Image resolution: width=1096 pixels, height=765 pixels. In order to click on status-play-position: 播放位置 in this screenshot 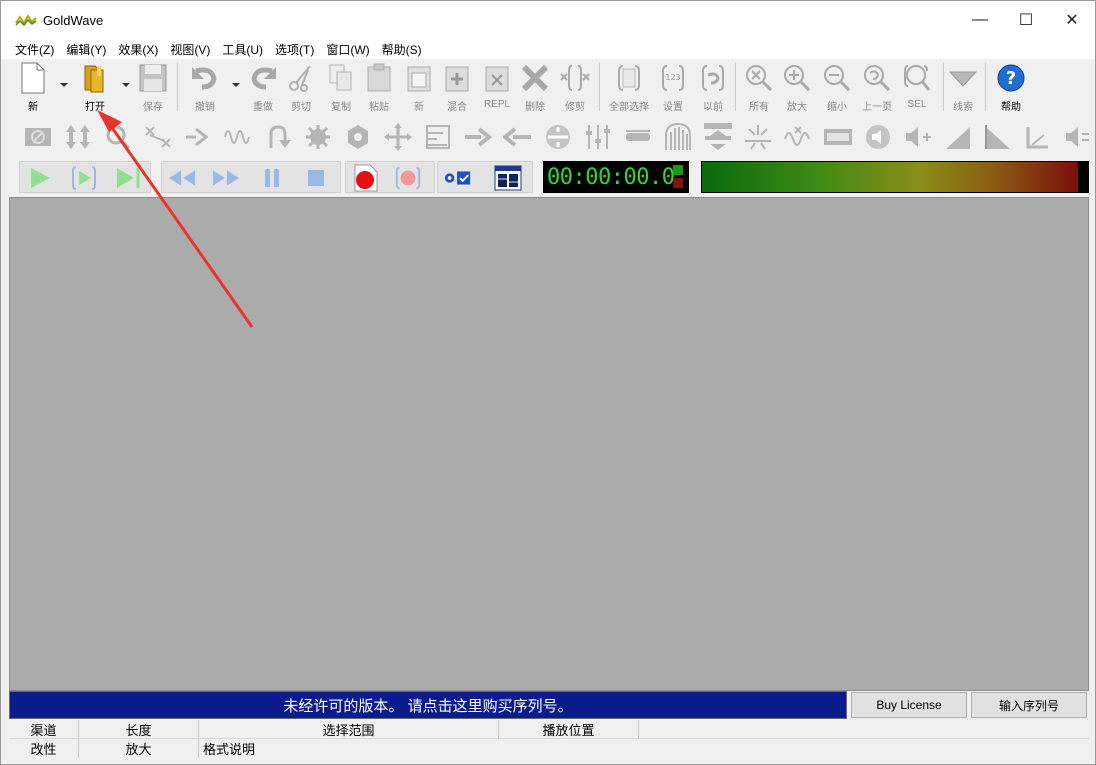, I will do `click(569, 729)`.